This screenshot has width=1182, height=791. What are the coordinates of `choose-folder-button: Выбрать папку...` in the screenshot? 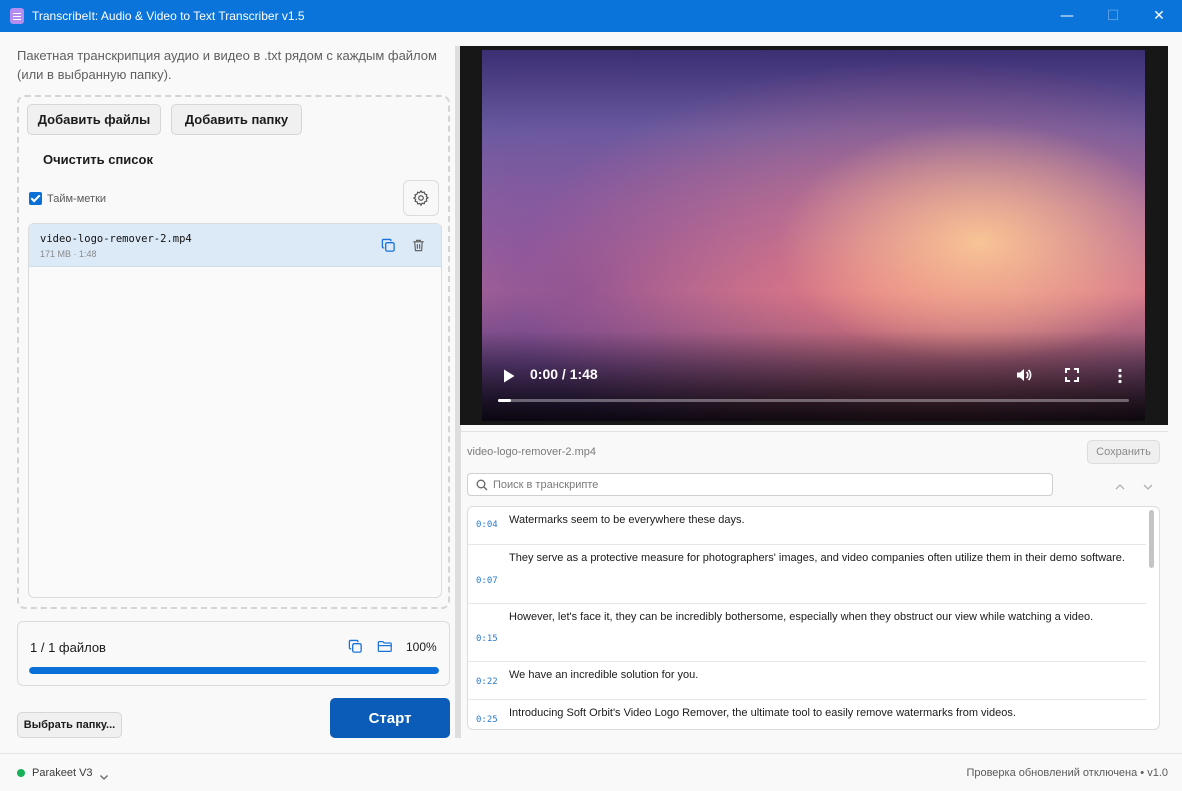 It's located at (69, 725).